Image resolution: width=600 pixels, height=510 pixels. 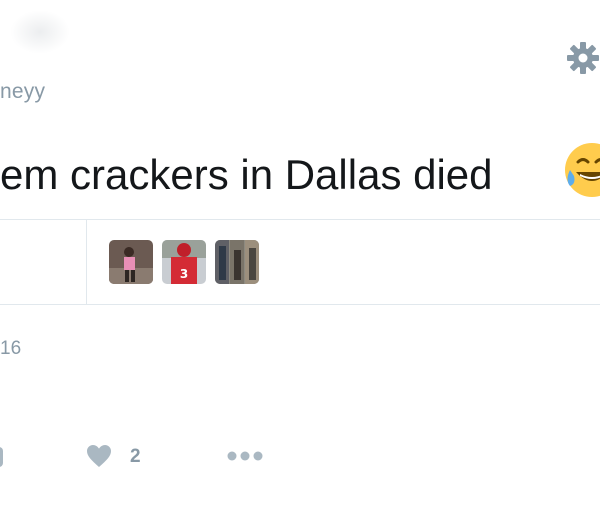 I want to click on divider-bottom, so click(x=300, y=304).